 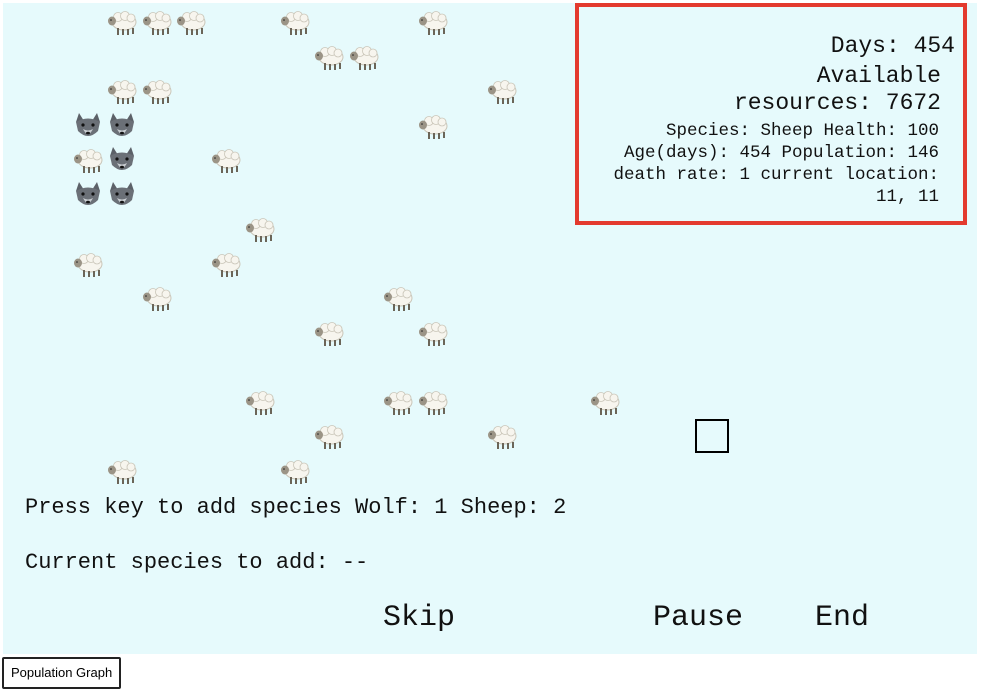 What do you see at coordinates (712, 436) in the screenshot?
I see `selected-cell-cursor` at bounding box center [712, 436].